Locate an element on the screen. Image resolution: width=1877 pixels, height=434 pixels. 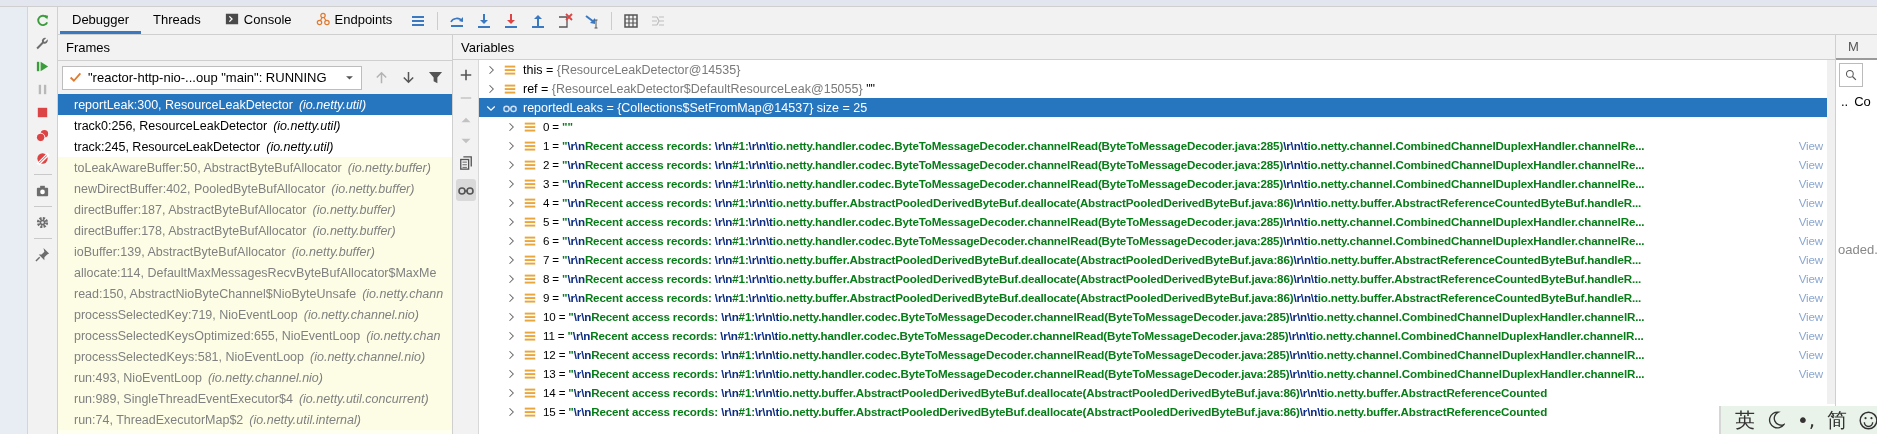
rerun-icon is located at coordinates (42, 20).